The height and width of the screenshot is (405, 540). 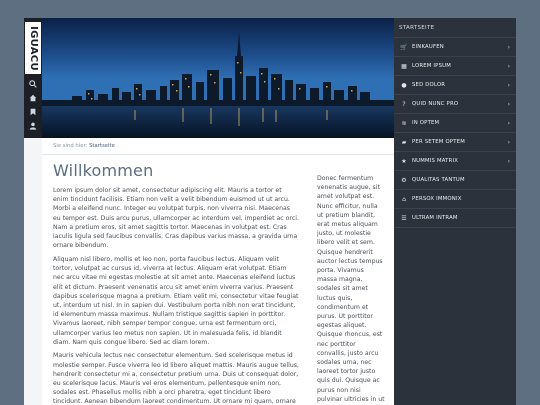 What do you see at coordinates (435, 218) in the screenshot?
I see `nav-item-label: ULTRAM INTRAM` at bounding box center [435, 218].